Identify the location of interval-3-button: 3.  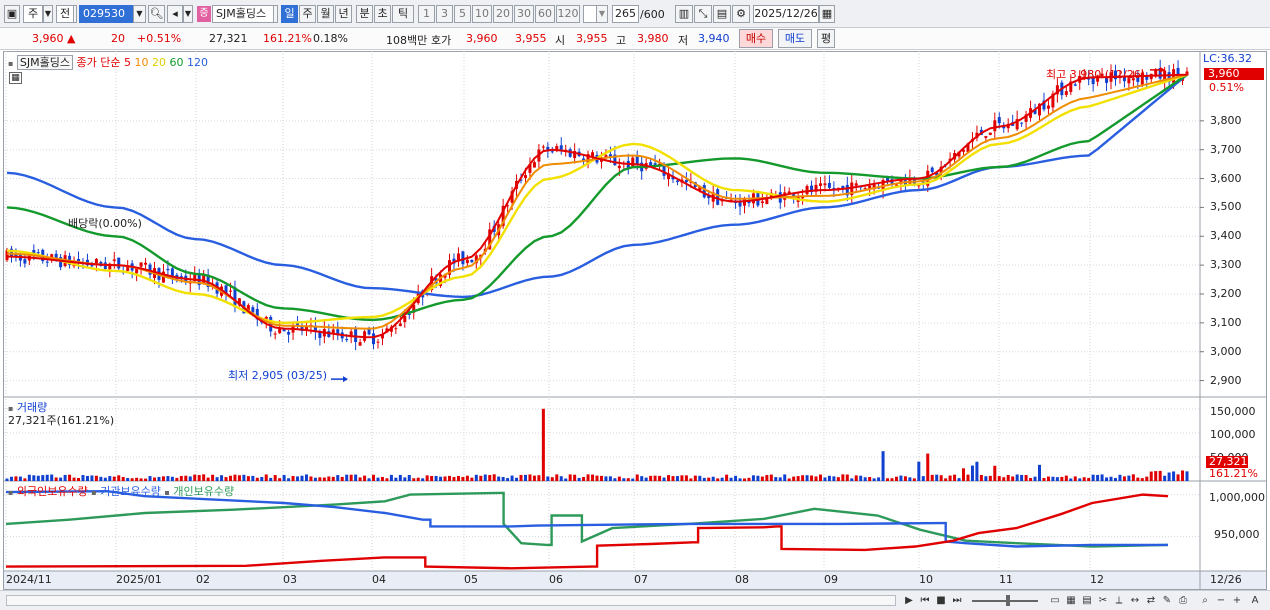
(444, 14).